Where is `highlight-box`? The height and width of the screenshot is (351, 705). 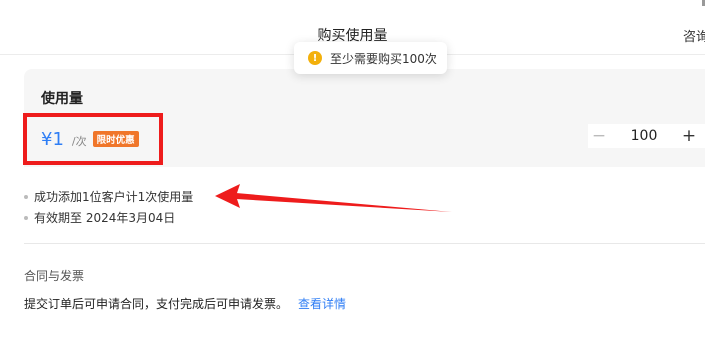
highlight-box is located at coordinates (93, 139).